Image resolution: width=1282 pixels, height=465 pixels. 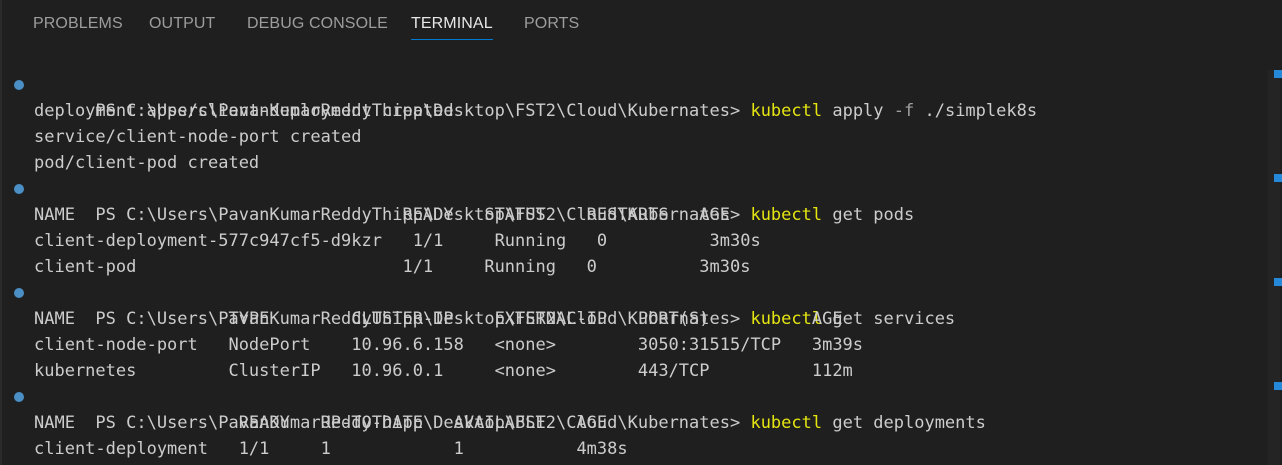 What do you see at coordinates (147, 163) in the screenshot?
I see `output-line: pod/client-pod created` at bounding box center [147, 163].